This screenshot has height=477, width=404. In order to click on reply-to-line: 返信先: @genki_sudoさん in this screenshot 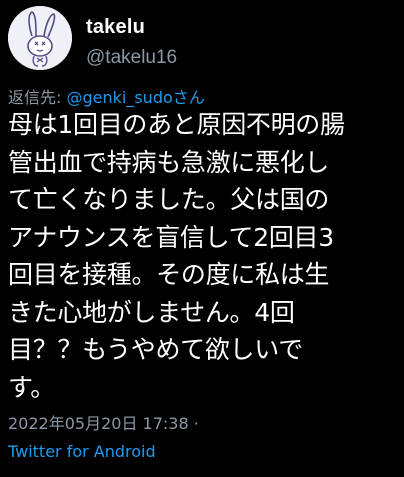, I will do `click(106, 96)`.